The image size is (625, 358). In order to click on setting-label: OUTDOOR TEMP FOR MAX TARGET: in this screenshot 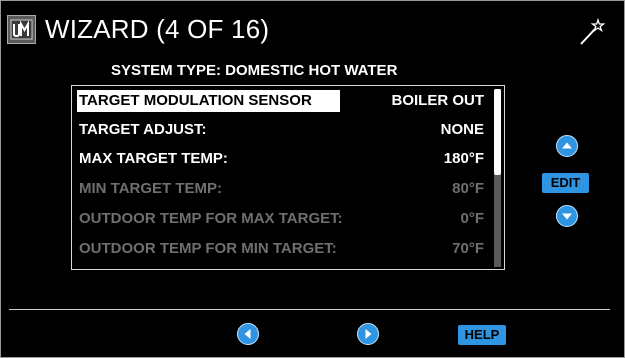, I will do `click(211, 218)`.